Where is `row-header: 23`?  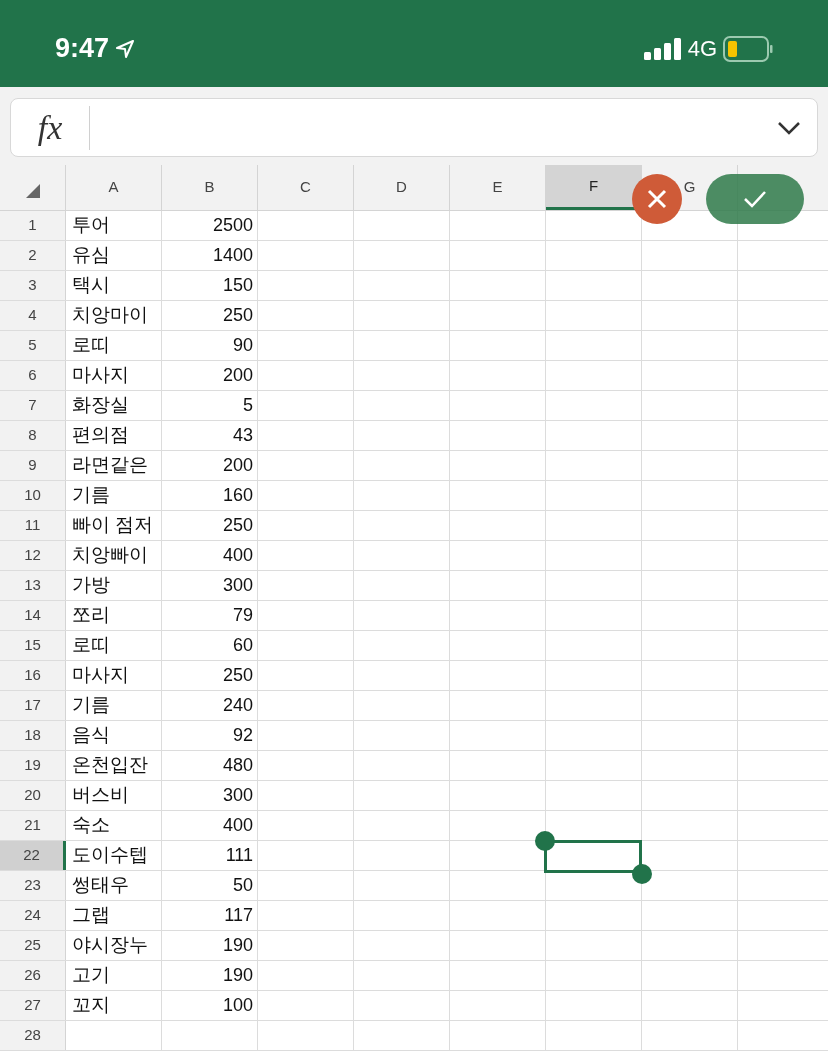 row-header: 23 is located at coordinates (33, 885).